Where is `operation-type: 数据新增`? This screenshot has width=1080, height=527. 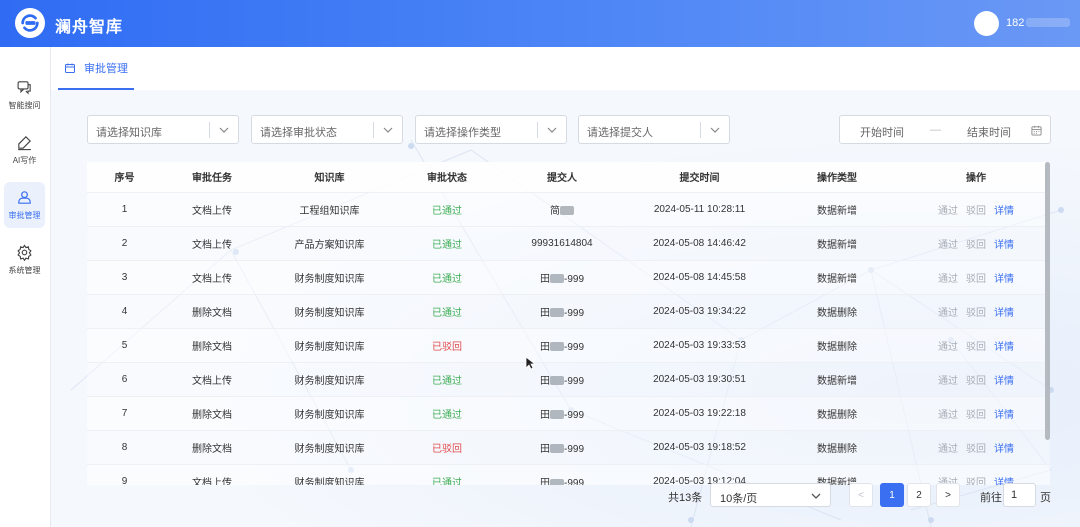 operation-type: 数据新增 is located at coordinates (837, 242).